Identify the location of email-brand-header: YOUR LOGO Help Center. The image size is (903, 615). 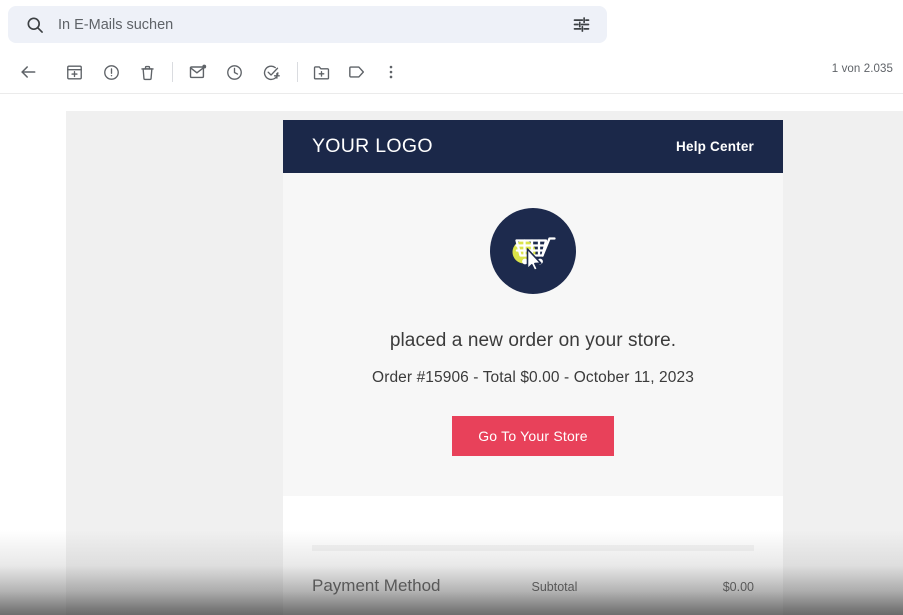
(533, 146).